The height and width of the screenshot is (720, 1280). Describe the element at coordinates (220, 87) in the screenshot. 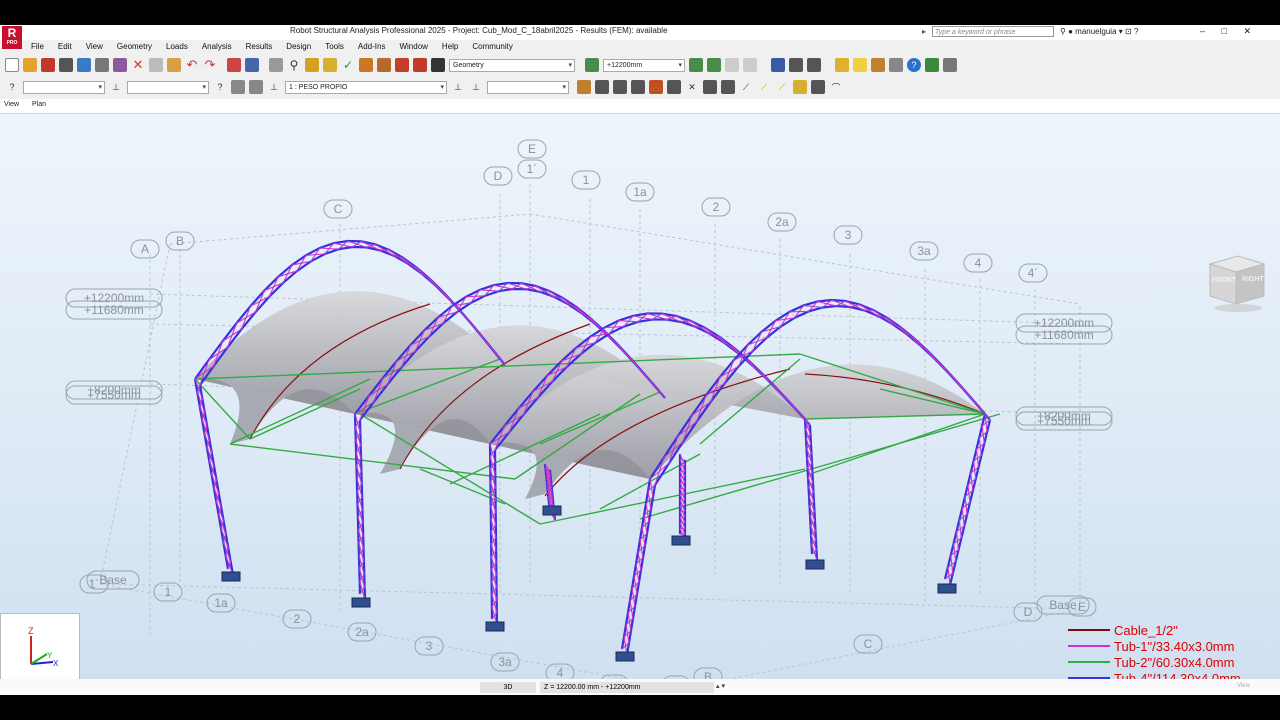

I see `load-select-icon: ?` at that location.